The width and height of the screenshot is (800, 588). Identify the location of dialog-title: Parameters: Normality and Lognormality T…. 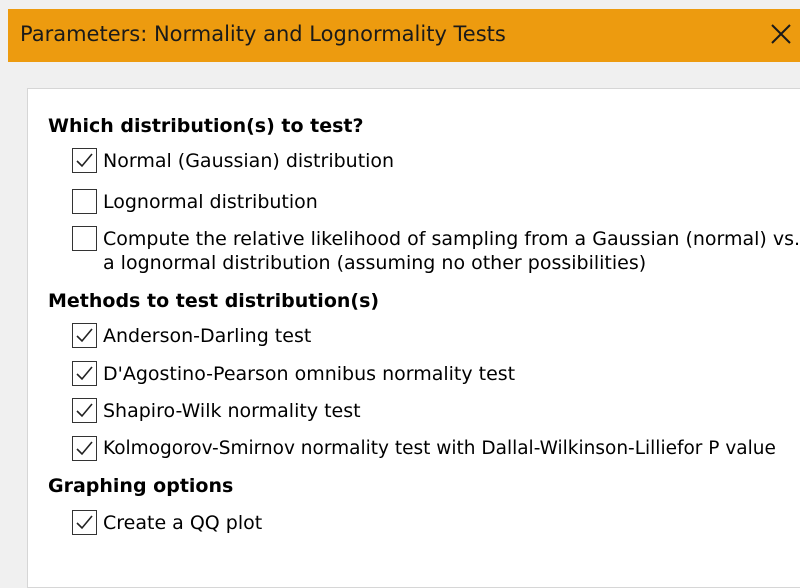
(263, 34).